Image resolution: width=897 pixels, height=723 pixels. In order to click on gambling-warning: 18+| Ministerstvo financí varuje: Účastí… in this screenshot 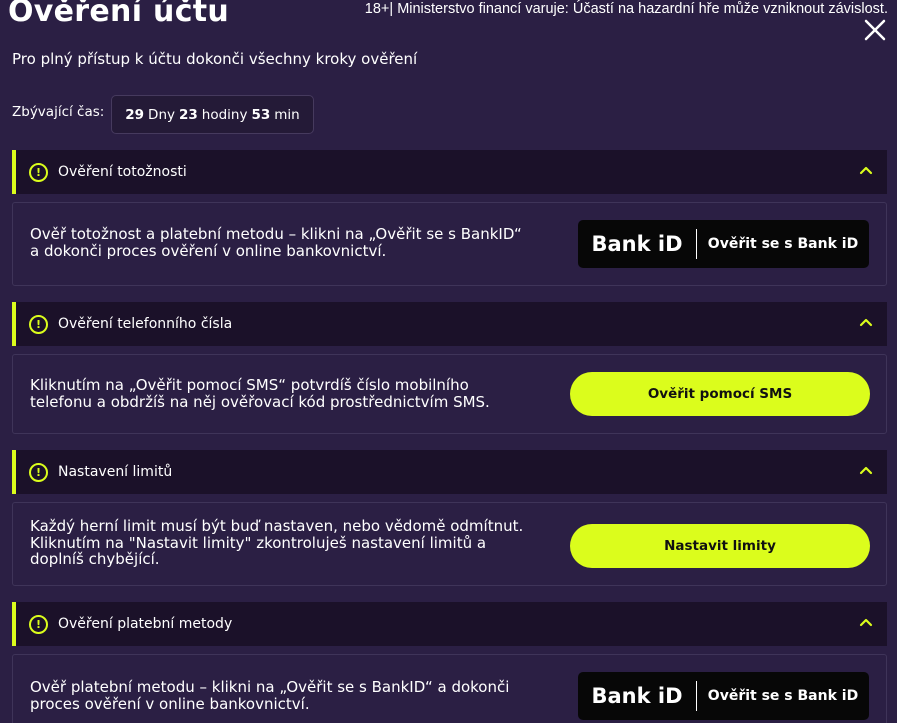, I will do `click(626, 9)`.